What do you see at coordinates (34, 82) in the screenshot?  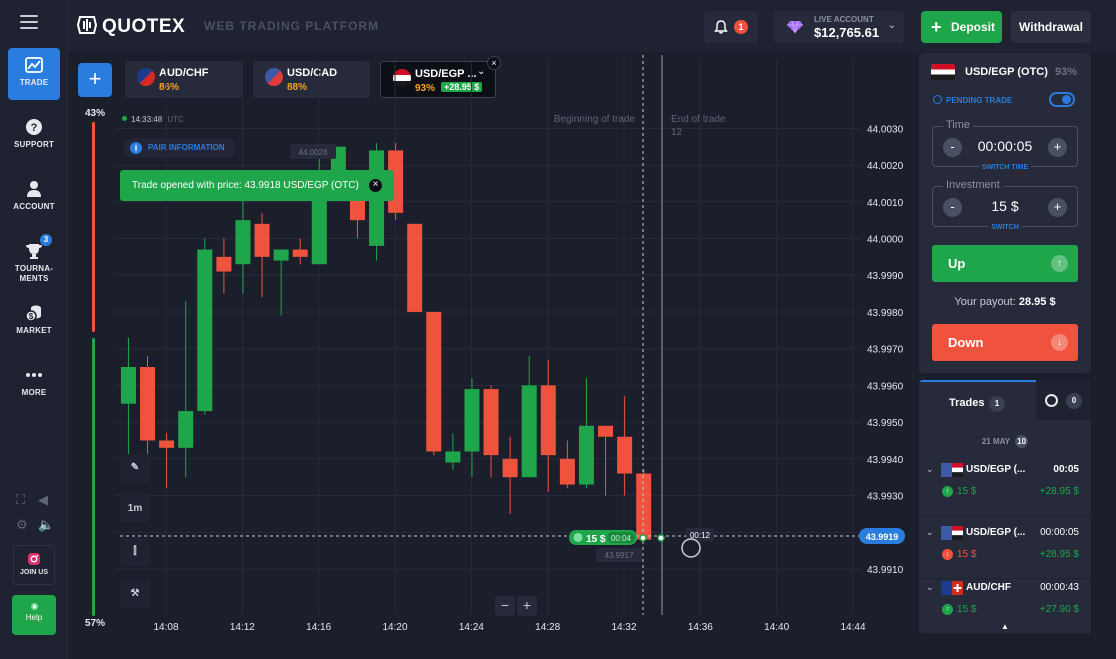 I see `sidebar-item-label: TRADE` at bounding box center [34, 82].